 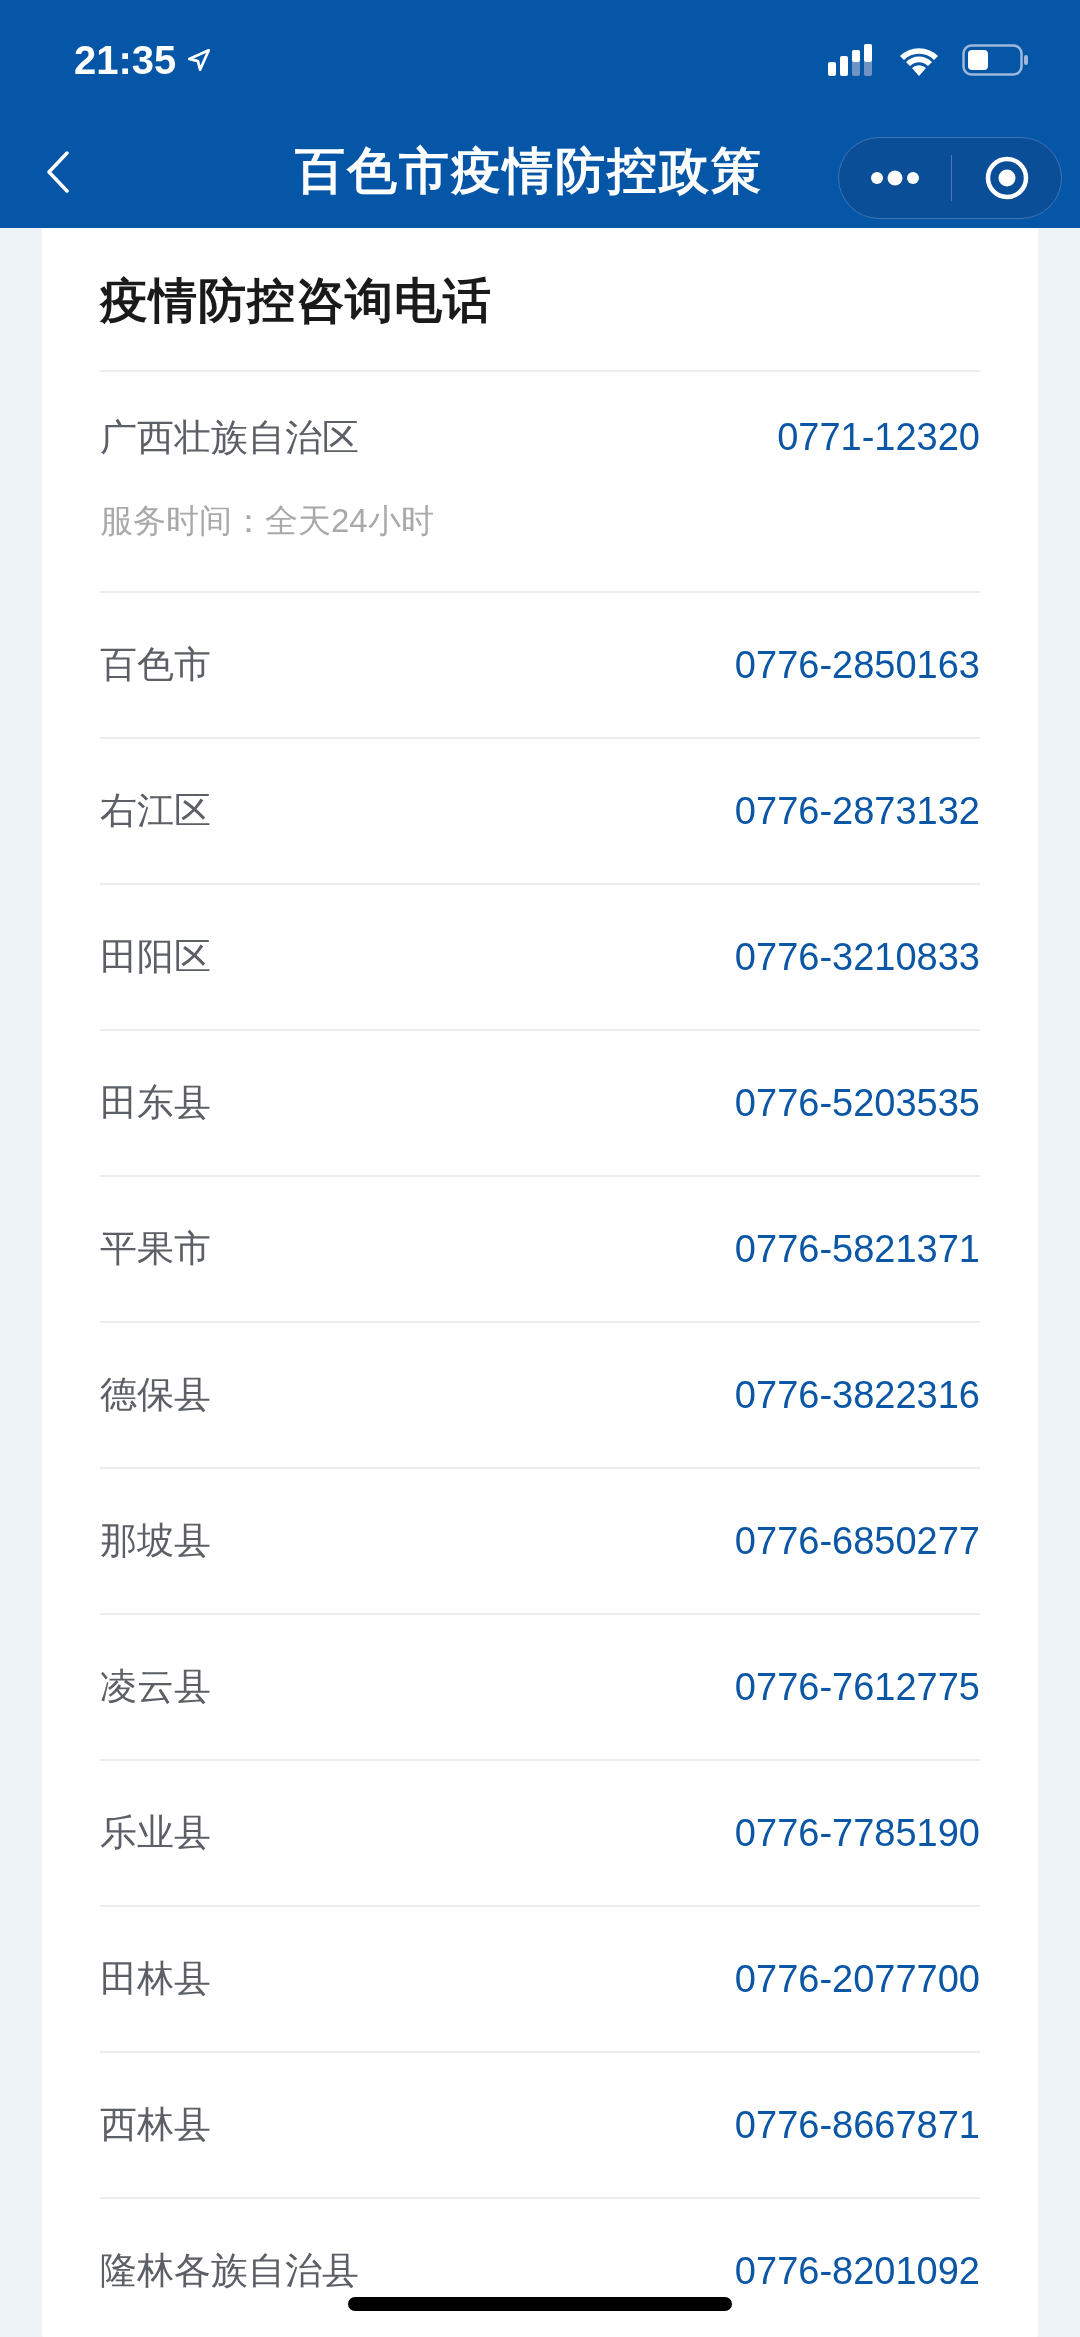 I want to click on region-name: 田东县, so click(x=155, y=1103).